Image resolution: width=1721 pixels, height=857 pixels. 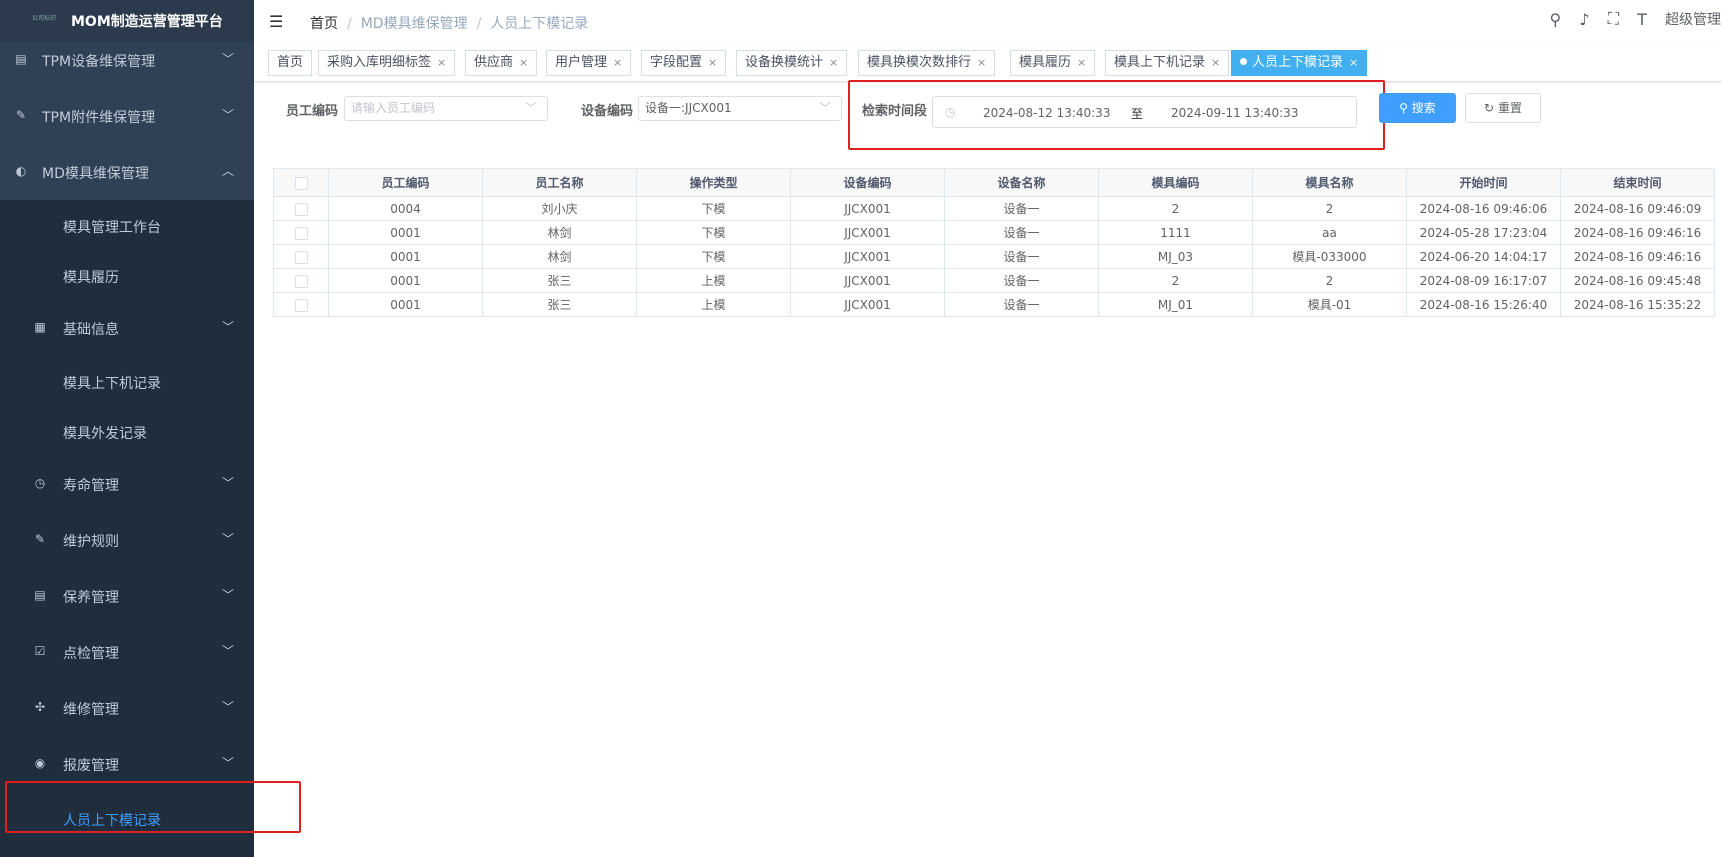 What do you see at coordinates (91, 598) in the screenshot?
I see `sidebar-item-label: 保养管理` at bounding box center [91, 598].